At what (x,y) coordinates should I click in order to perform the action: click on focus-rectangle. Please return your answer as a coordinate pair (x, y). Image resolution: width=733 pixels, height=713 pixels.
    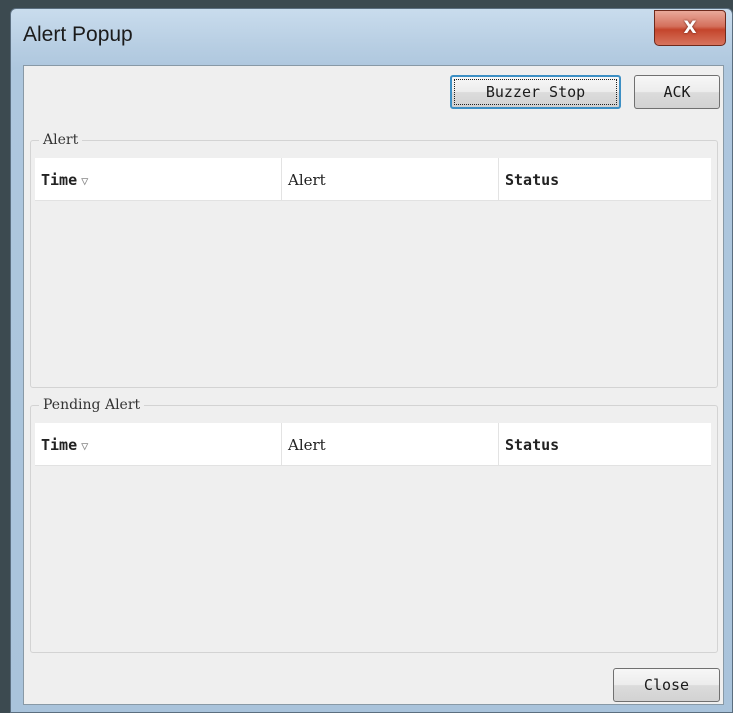
    Looking at the image, I should click on (535, 92).